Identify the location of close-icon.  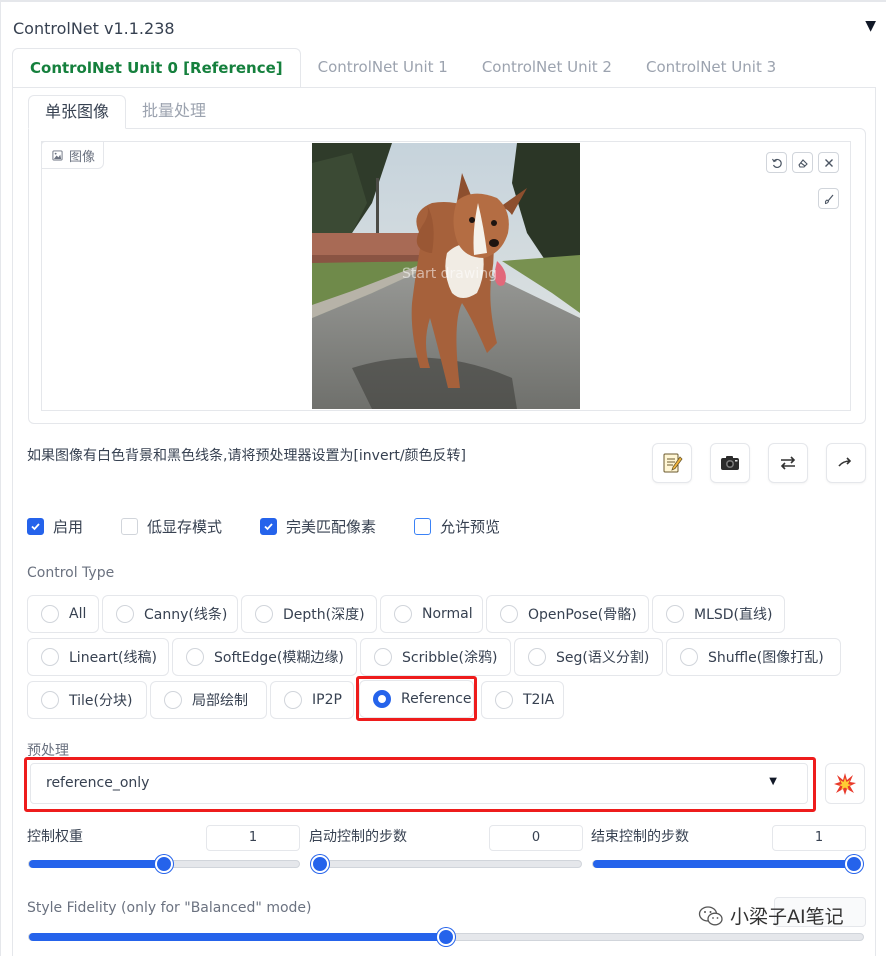
(828, 162).